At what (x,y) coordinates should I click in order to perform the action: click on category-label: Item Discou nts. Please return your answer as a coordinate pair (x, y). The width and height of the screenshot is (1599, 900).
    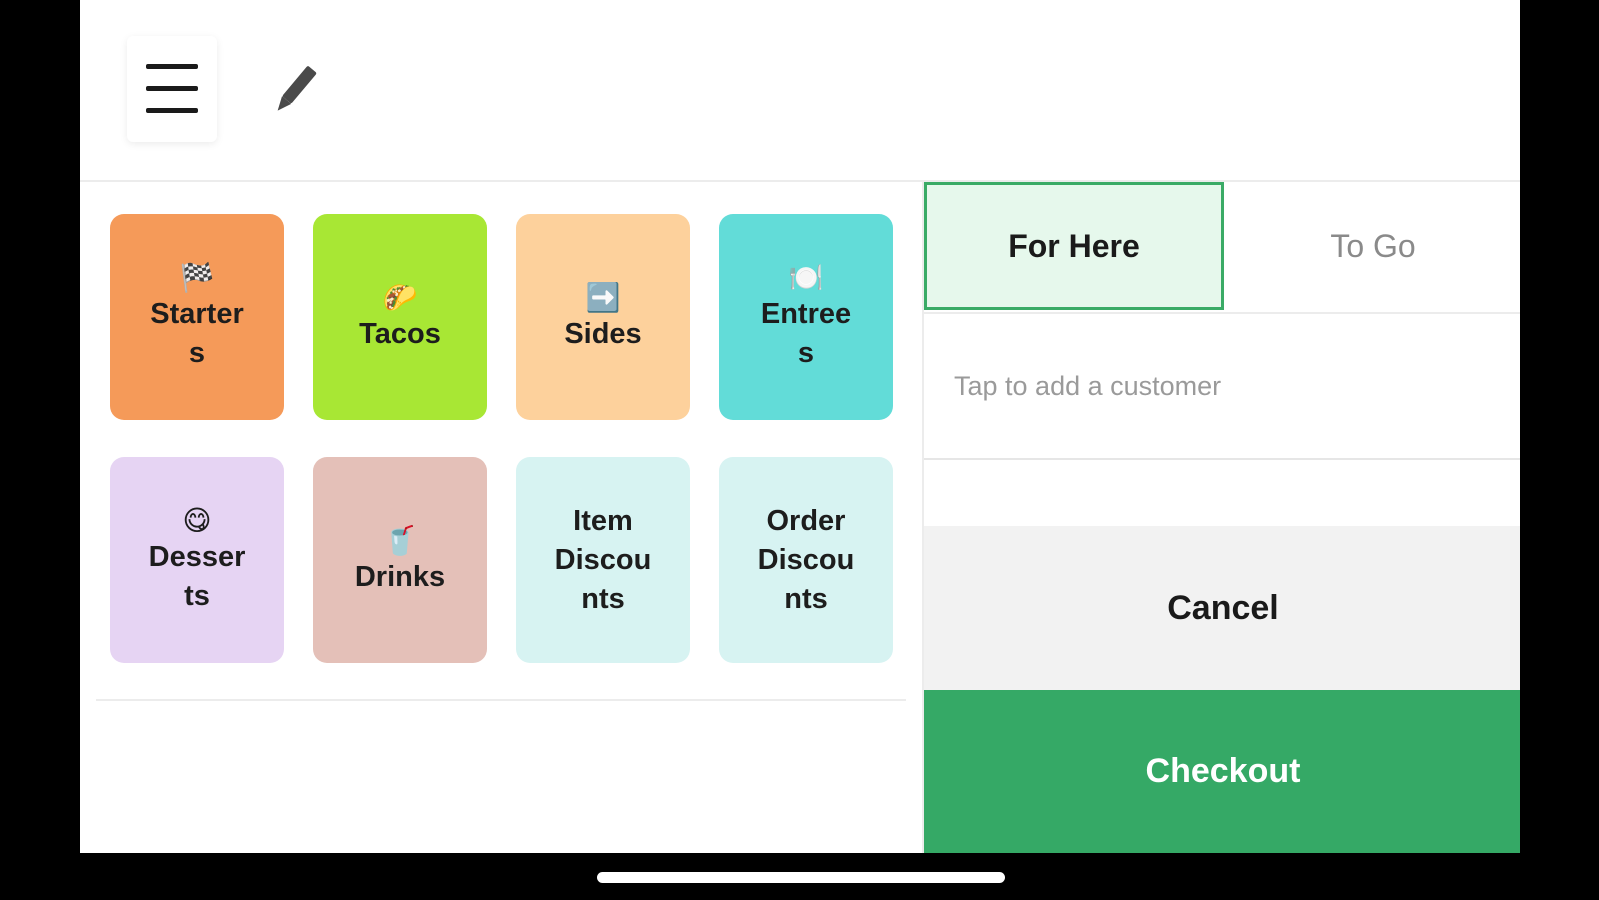
    Looking at the image, I should click on (603, 559).